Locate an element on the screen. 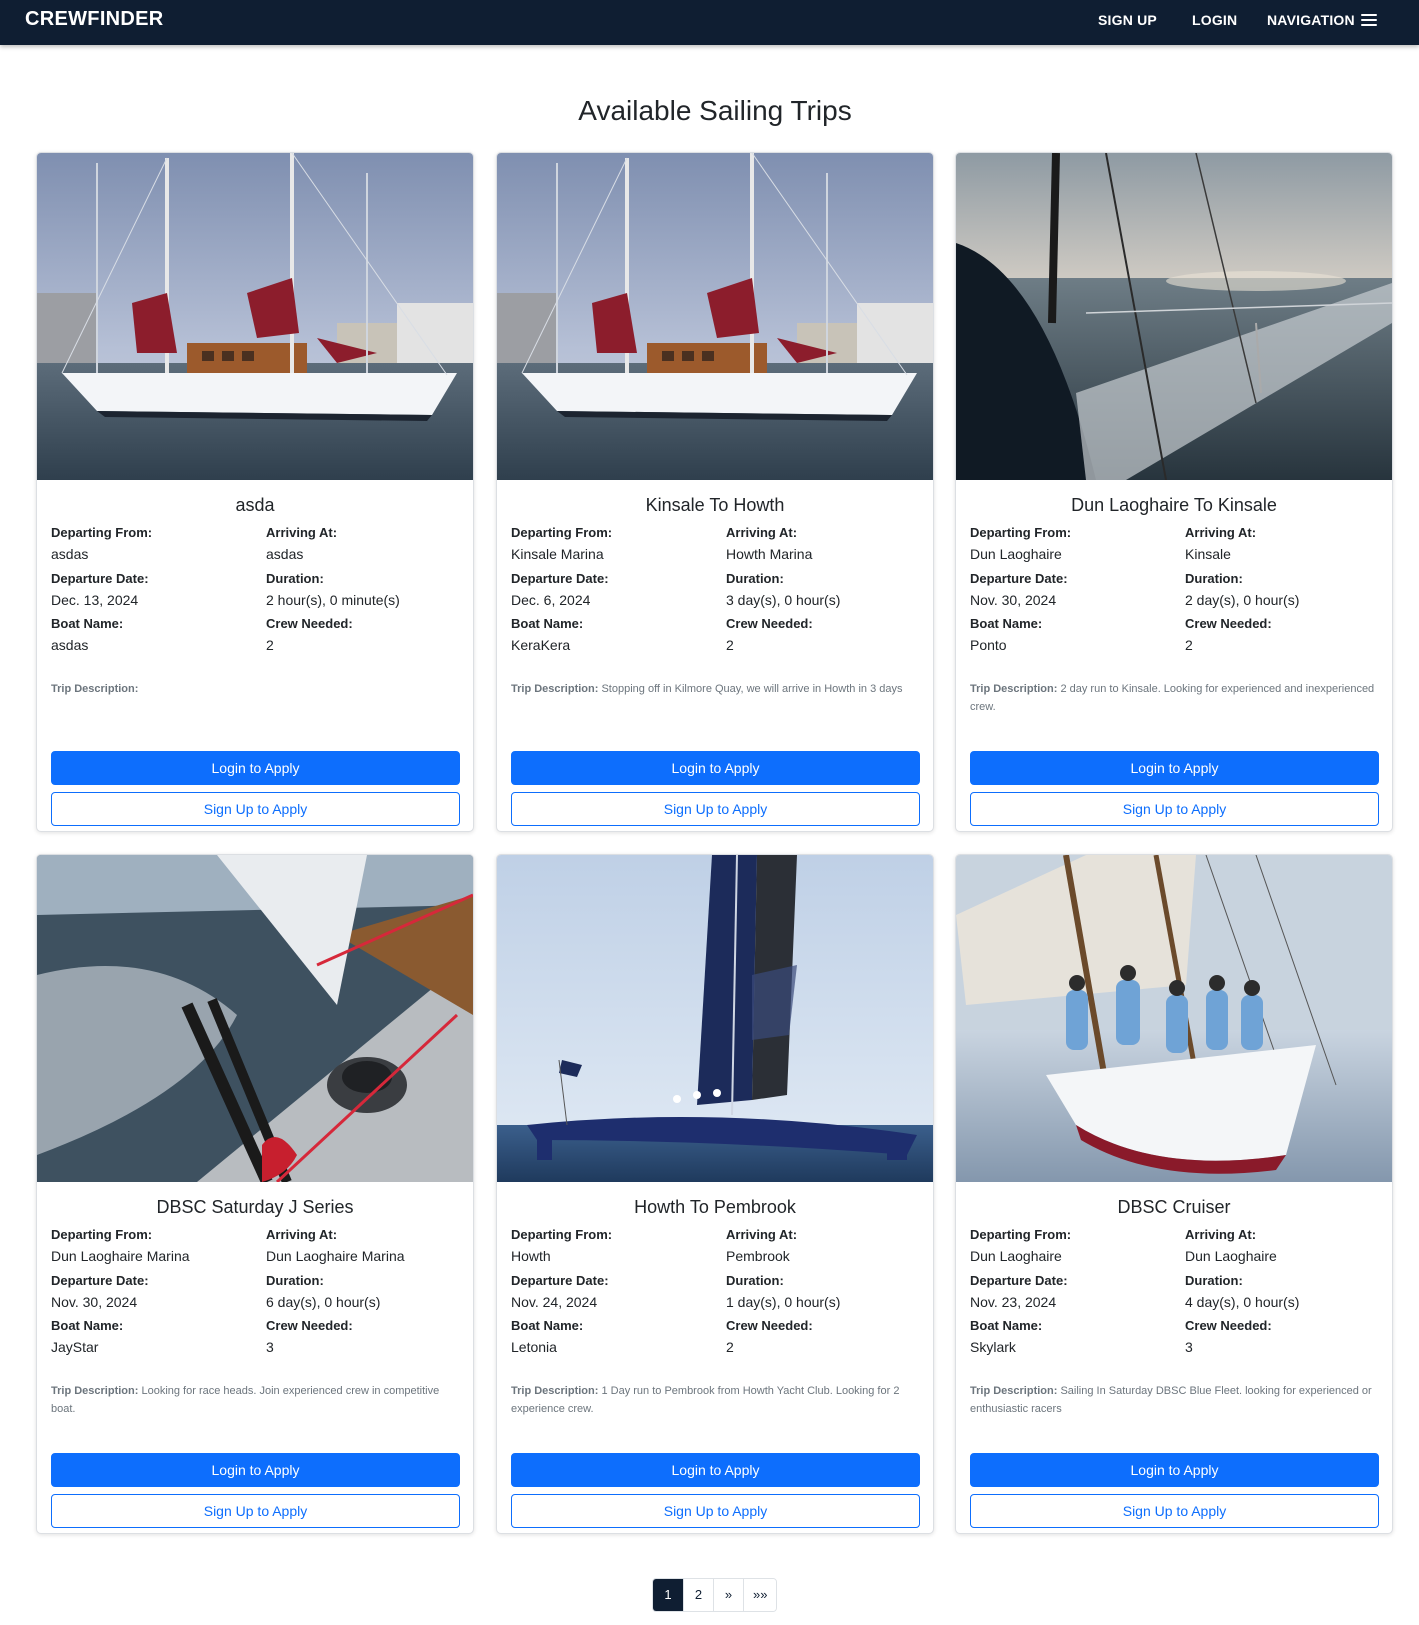 This screenshot has height=1625, width=1419. departure-date-value: Dec. 13, 2024 is located at coordinates (95, 600).